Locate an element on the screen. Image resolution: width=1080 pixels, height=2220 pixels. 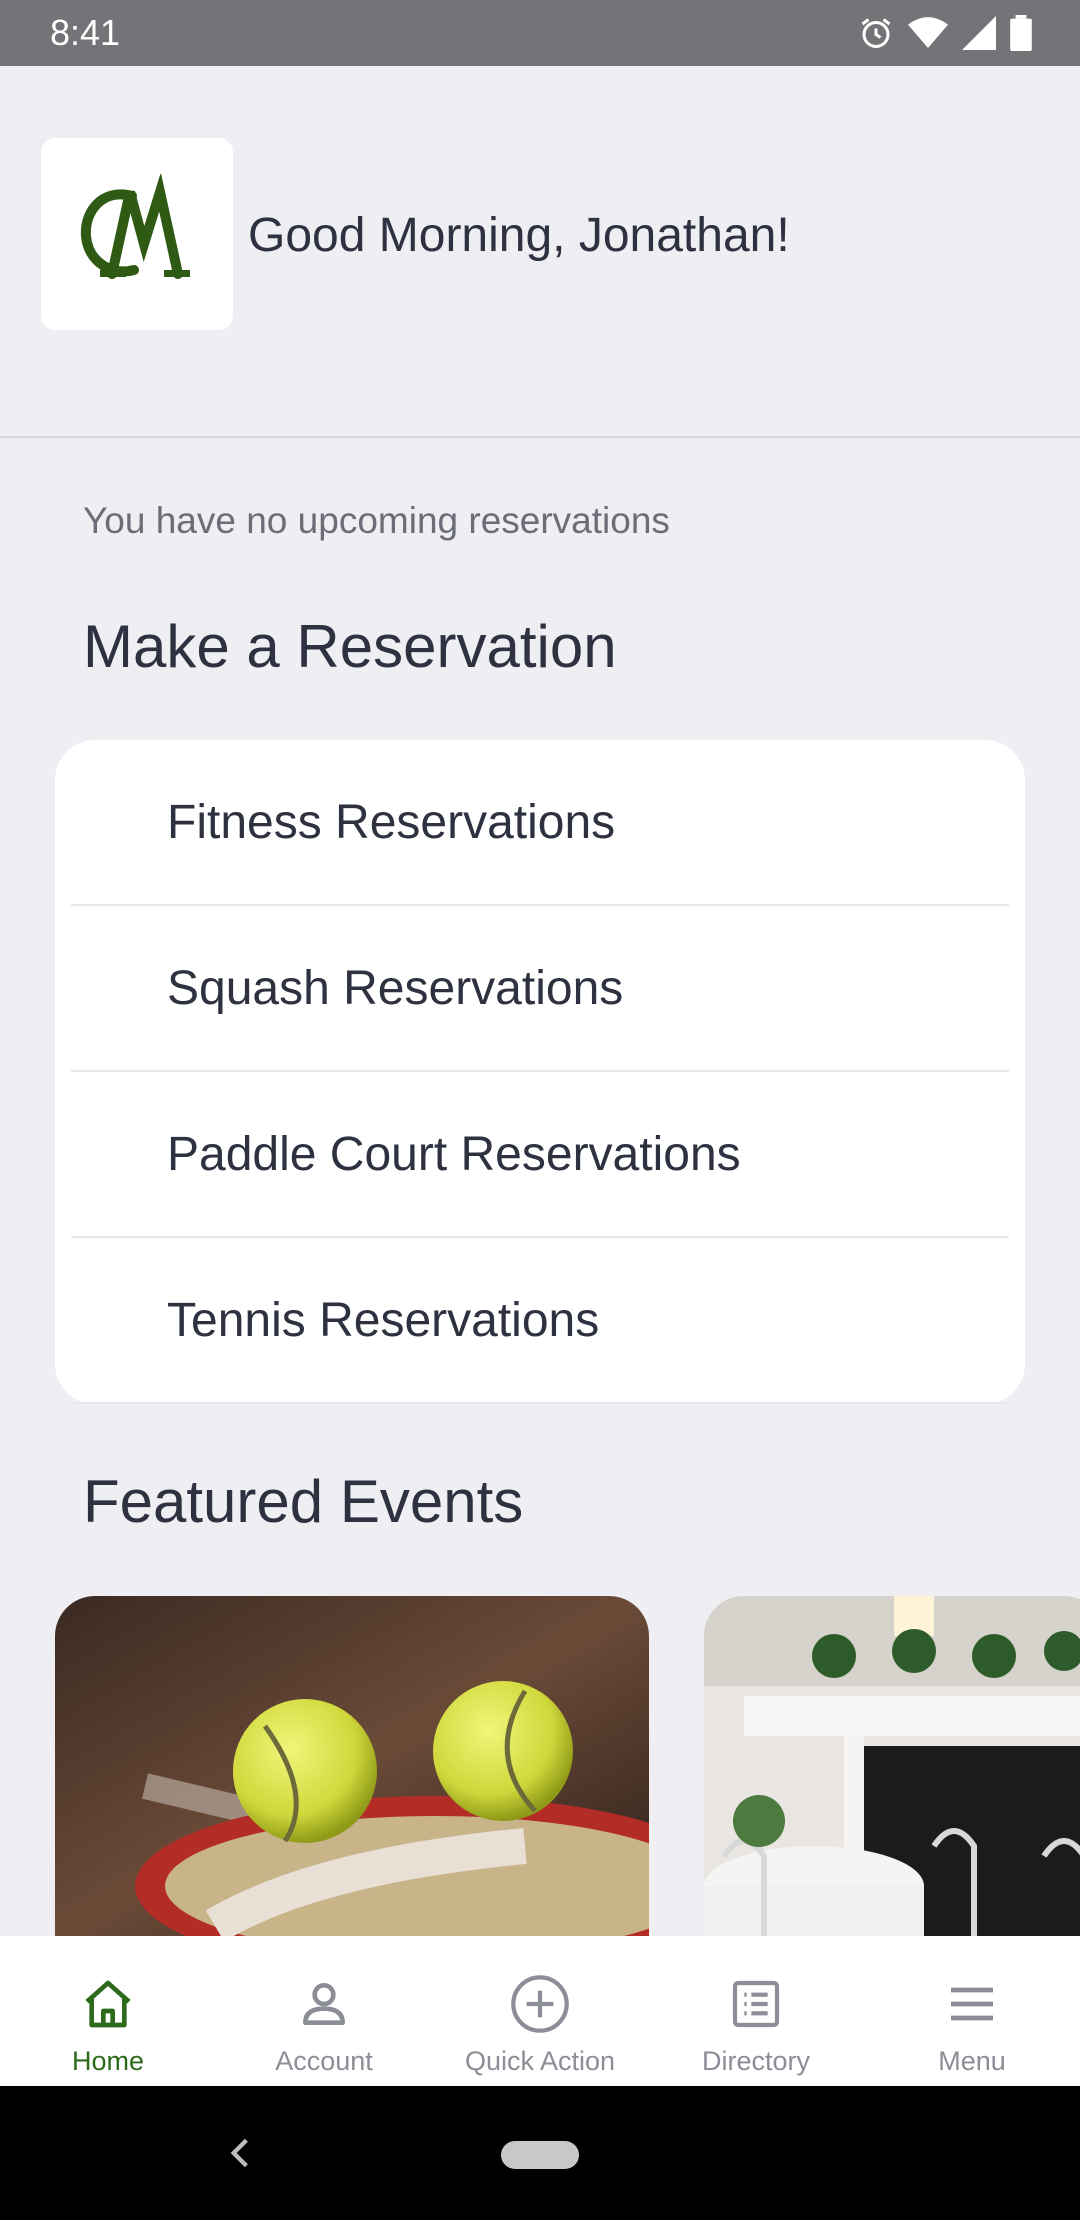
nav-quick-action: Quick Action is located at coordinates (540, 2011).